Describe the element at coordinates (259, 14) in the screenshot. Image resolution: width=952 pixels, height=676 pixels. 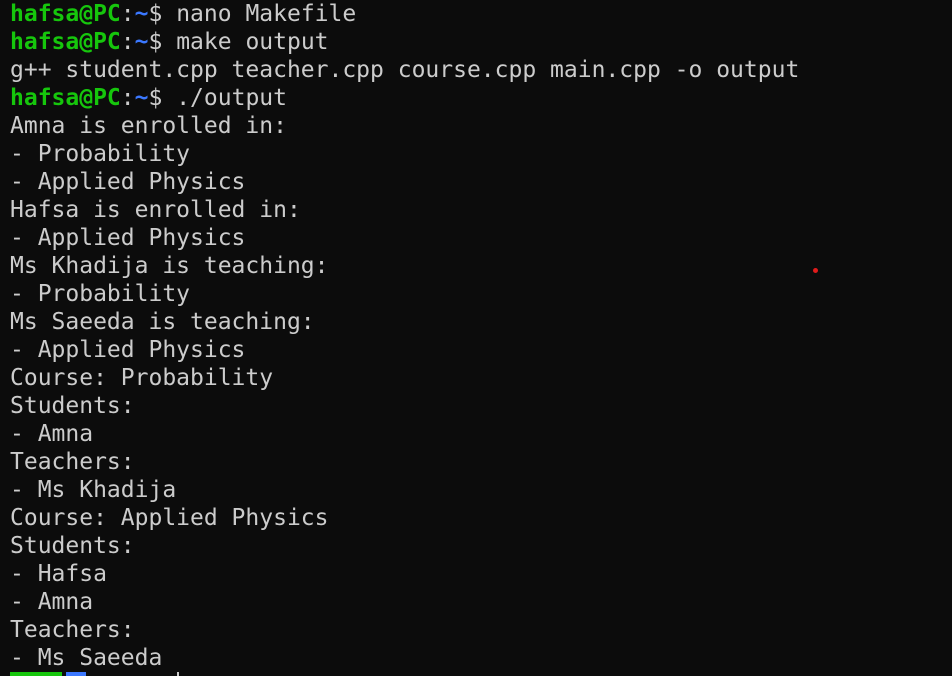
I see `command-text: nano Makefile` at that location.